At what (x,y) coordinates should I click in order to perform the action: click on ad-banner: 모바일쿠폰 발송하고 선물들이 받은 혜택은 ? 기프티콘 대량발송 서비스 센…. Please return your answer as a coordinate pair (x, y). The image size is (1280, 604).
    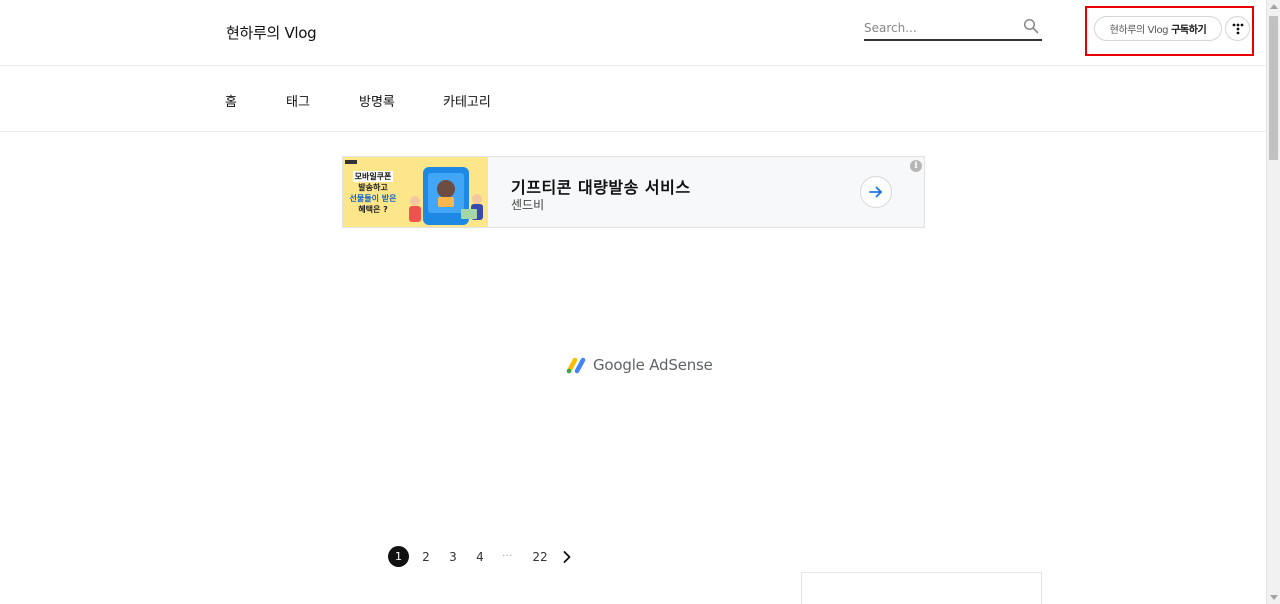
    Looking at the image, I should click on (633, 192).